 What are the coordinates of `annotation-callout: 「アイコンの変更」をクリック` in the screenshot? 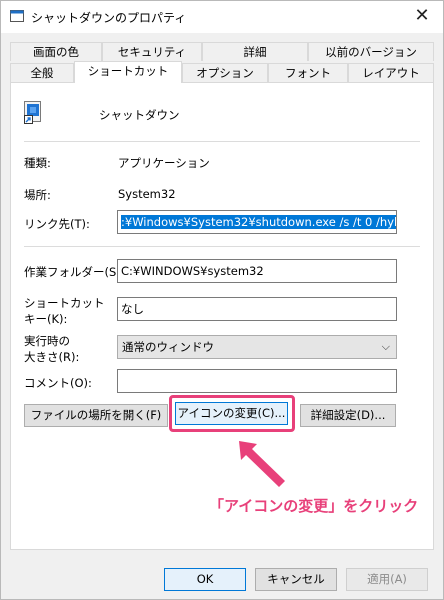 It's located at (314, 506).